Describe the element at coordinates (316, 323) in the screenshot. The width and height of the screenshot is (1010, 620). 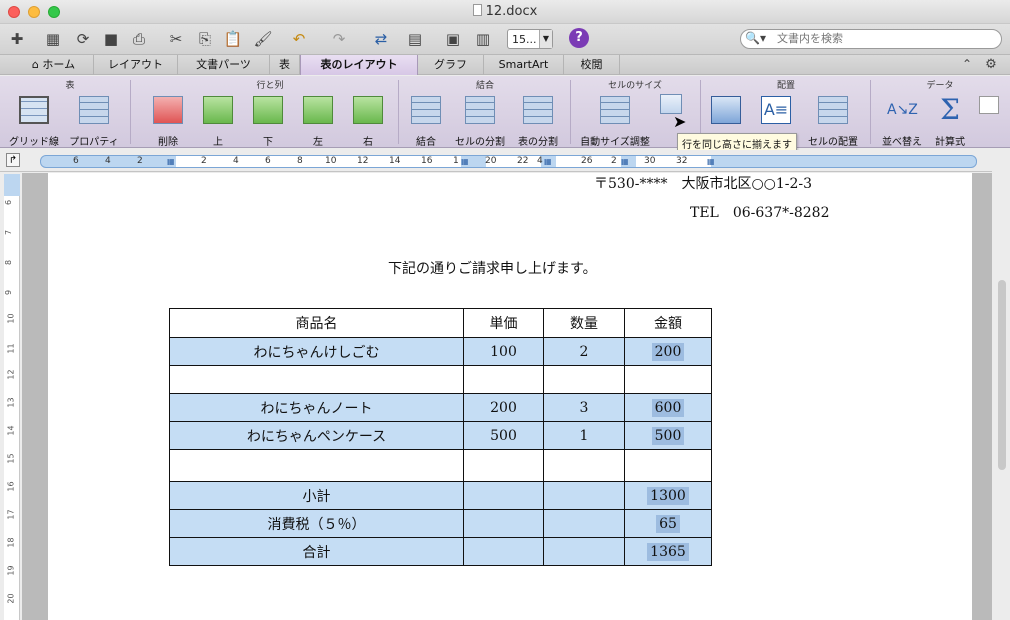
I see `header-product: 商品名` at that location.